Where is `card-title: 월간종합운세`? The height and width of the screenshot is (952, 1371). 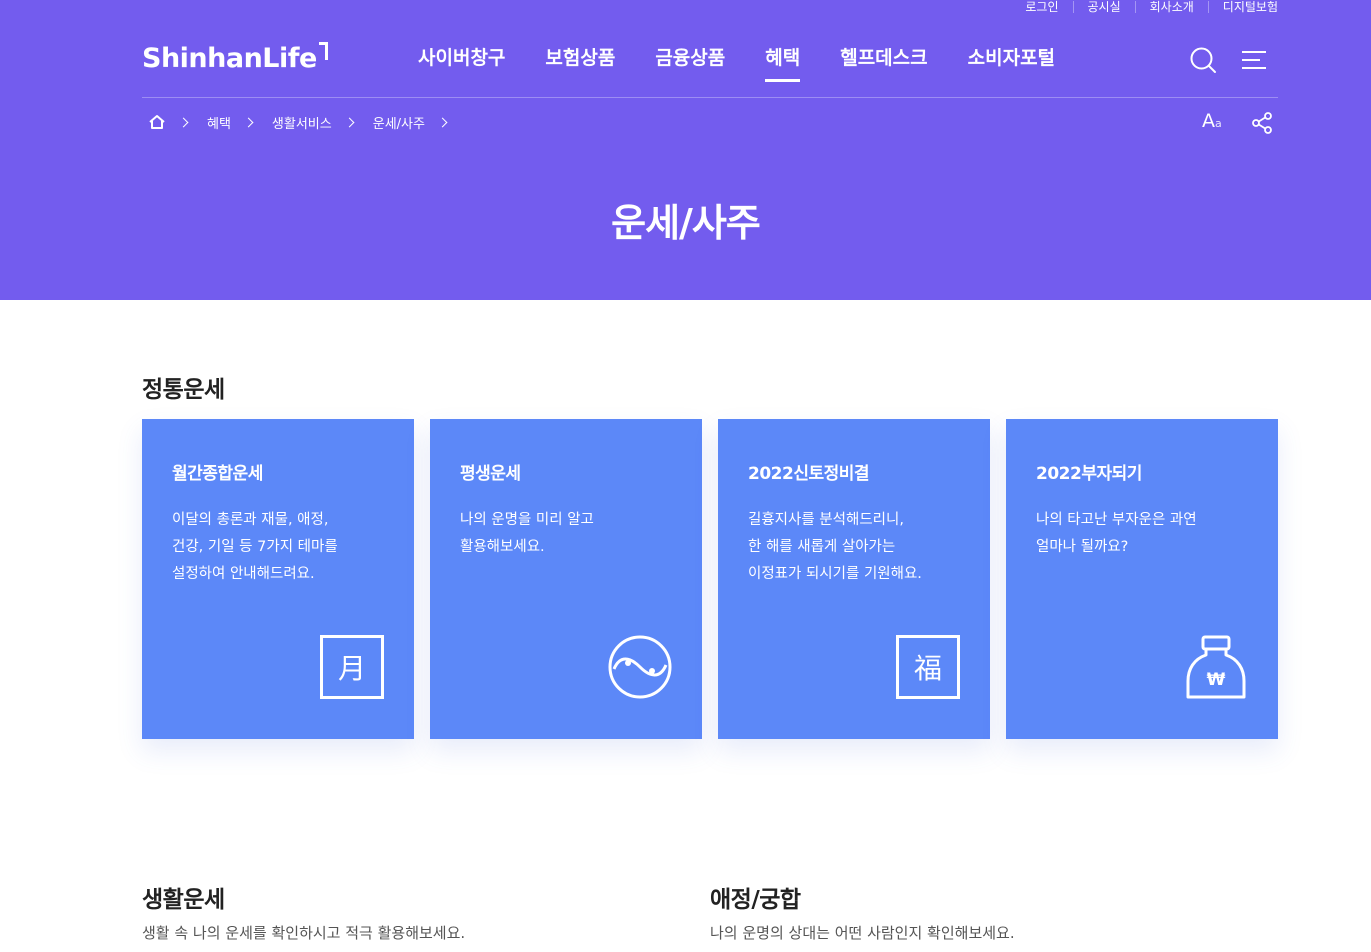 card-title: 월간종합운세 is located at coordinates (217, 474).